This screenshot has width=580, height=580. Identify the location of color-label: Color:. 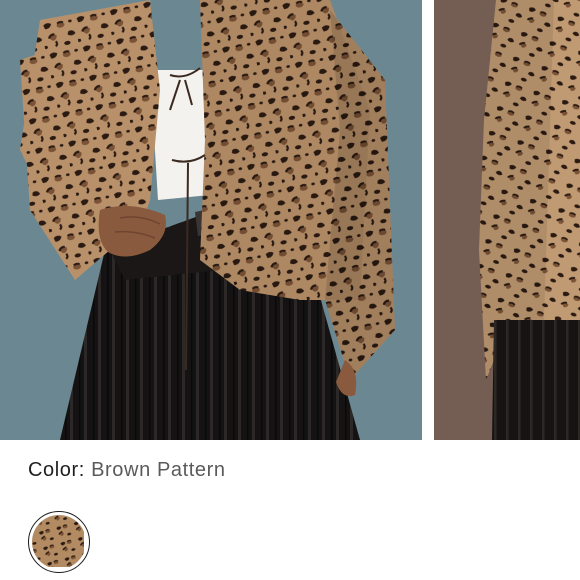
(60, 470).